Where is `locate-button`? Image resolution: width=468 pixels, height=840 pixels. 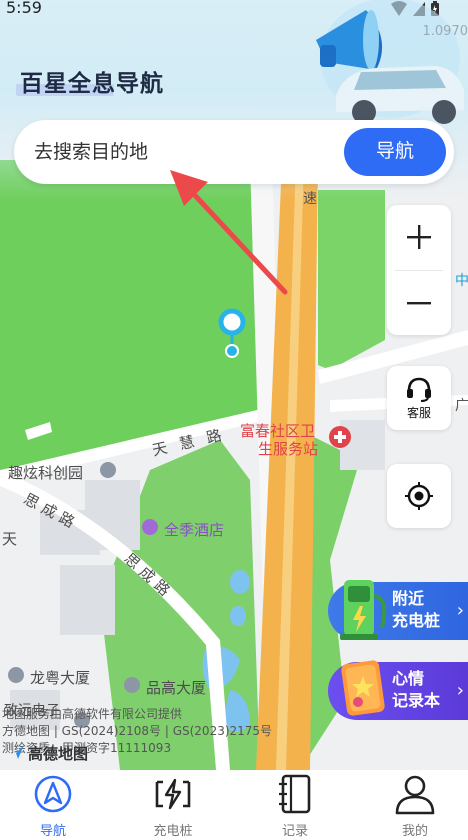 locate-button is located at coordinates (419, 496).